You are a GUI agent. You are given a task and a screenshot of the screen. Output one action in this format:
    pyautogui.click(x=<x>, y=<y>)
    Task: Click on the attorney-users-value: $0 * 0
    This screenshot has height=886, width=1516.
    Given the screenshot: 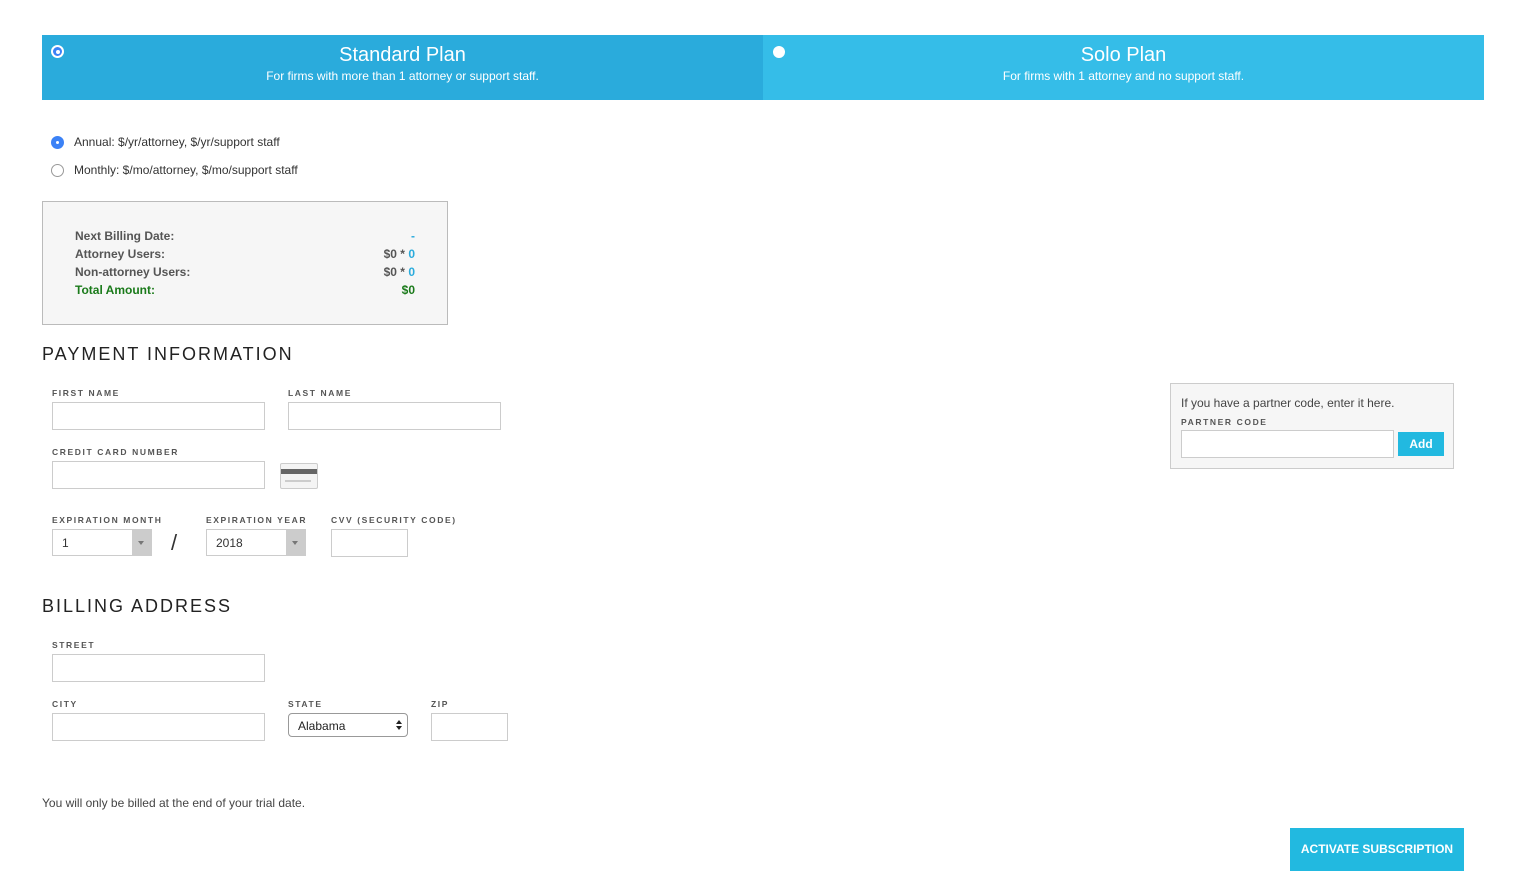 What is the action you would take?
    pyautogui.click(x=399, y=254)
    